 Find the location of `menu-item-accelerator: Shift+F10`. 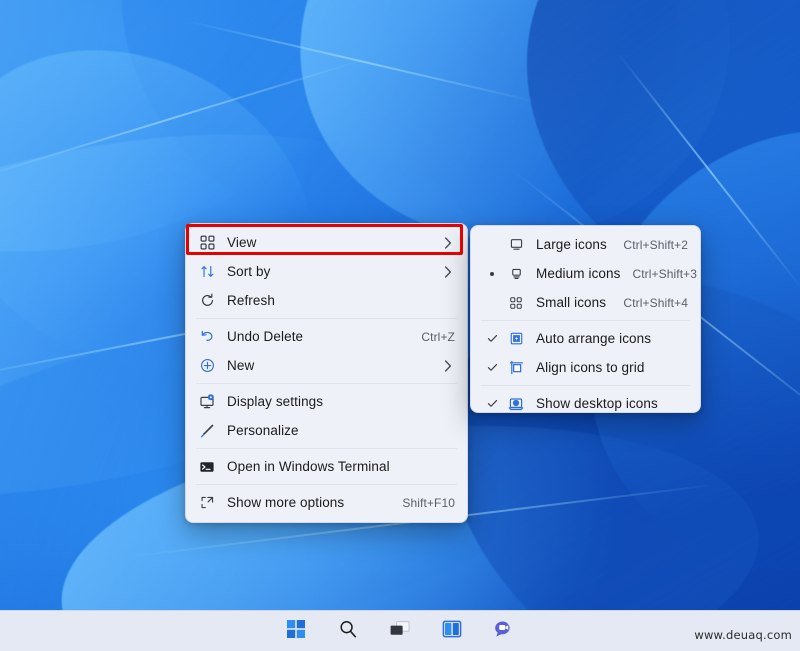

menu-item-accelerator: Shift+F10 is located at coordinates (428, 502).